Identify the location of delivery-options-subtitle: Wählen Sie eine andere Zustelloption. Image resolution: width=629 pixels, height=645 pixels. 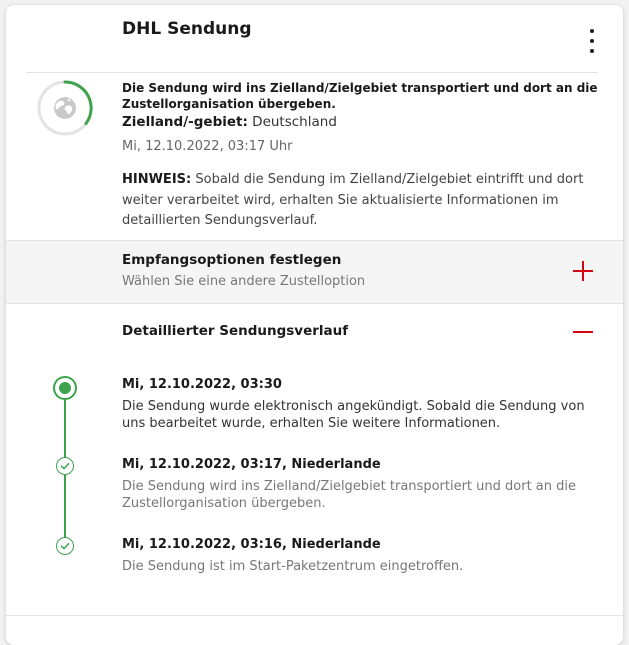
(244, 281).